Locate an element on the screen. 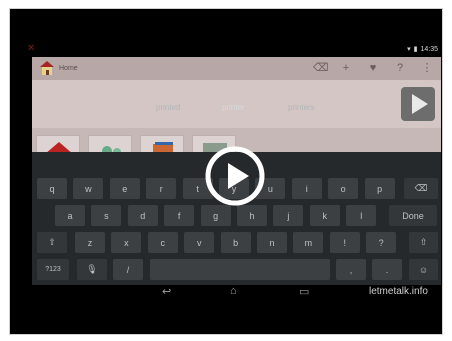 Image resolution: width=452 pixels, height=341 pixels. comma-key: , is located at coordinates (351, 269).